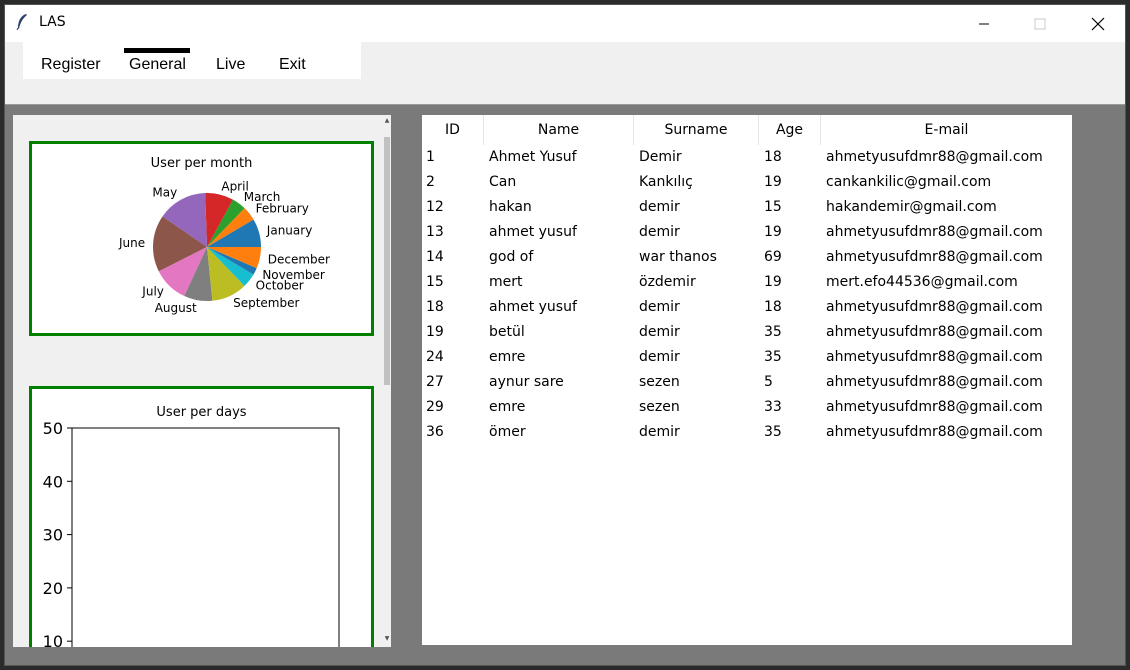 The width and height of the screenshot is (1130, 670). What do you see at coordinates (292, 65) in the screenshot?
I see `menu-exit: Exit` at bounding box center [292, 65].